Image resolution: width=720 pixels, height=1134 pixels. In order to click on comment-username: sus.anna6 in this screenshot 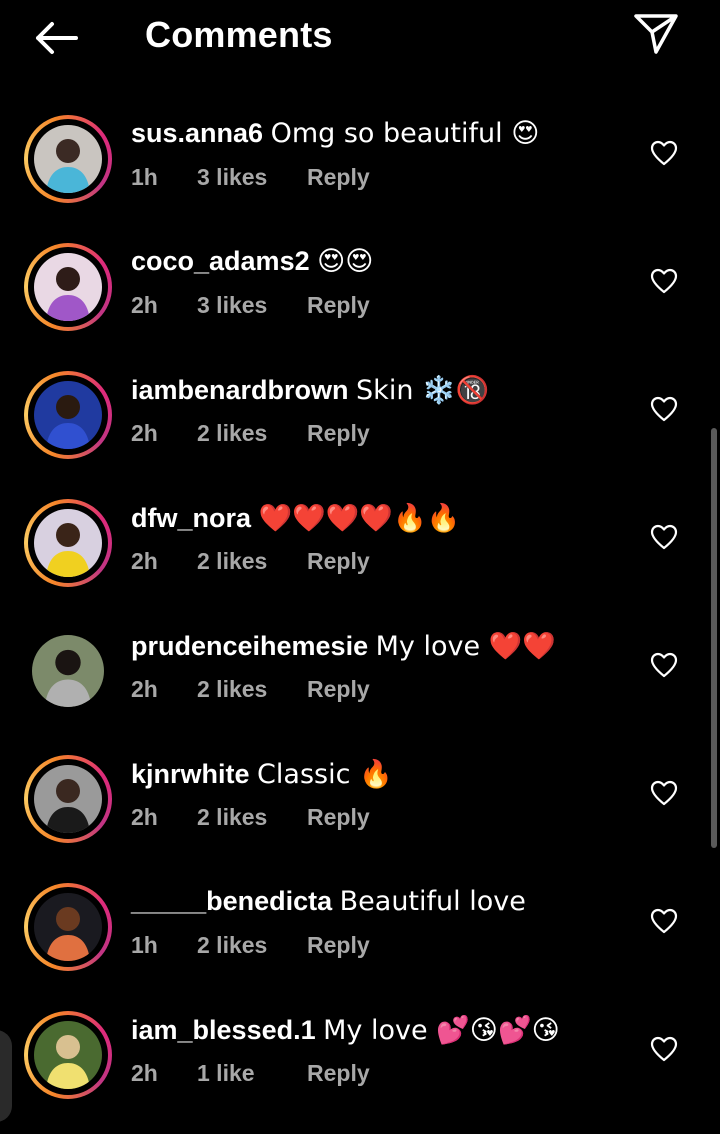, I will do `click(197, 133)`.